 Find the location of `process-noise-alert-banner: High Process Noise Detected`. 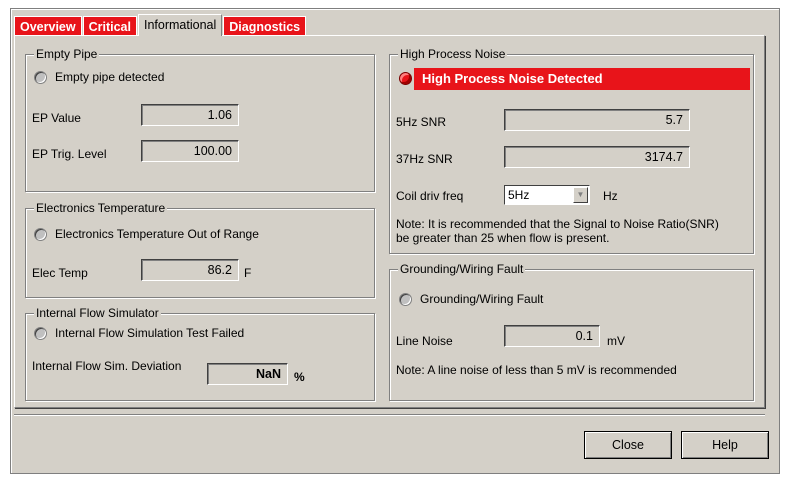

process-noise-alert-banner: High Process Noise Detected is located at coordinates (582, 79).